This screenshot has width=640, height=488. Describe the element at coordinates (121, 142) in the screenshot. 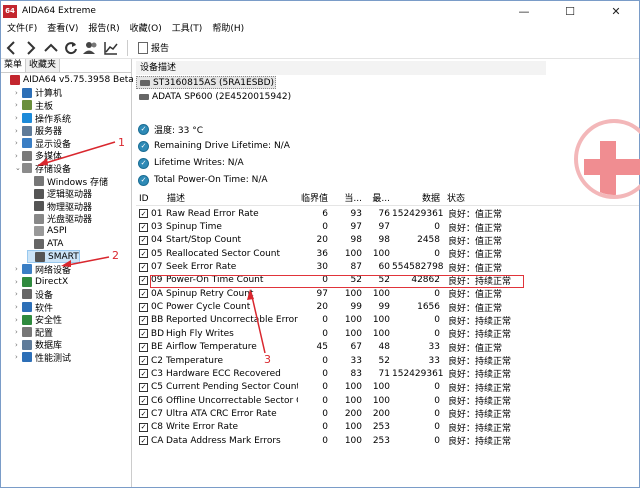

I see `annotation-label-1: 1` at that location.